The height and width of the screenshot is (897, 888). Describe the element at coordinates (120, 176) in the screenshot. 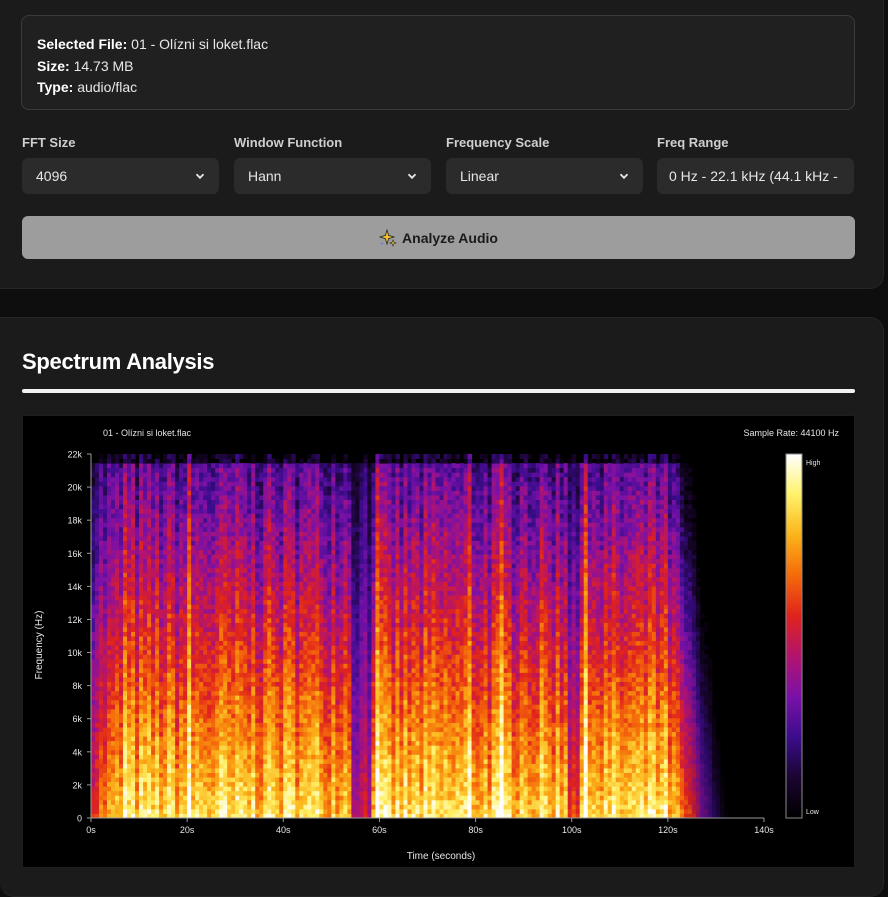

I see `fft-size-select: 4096` at that location.